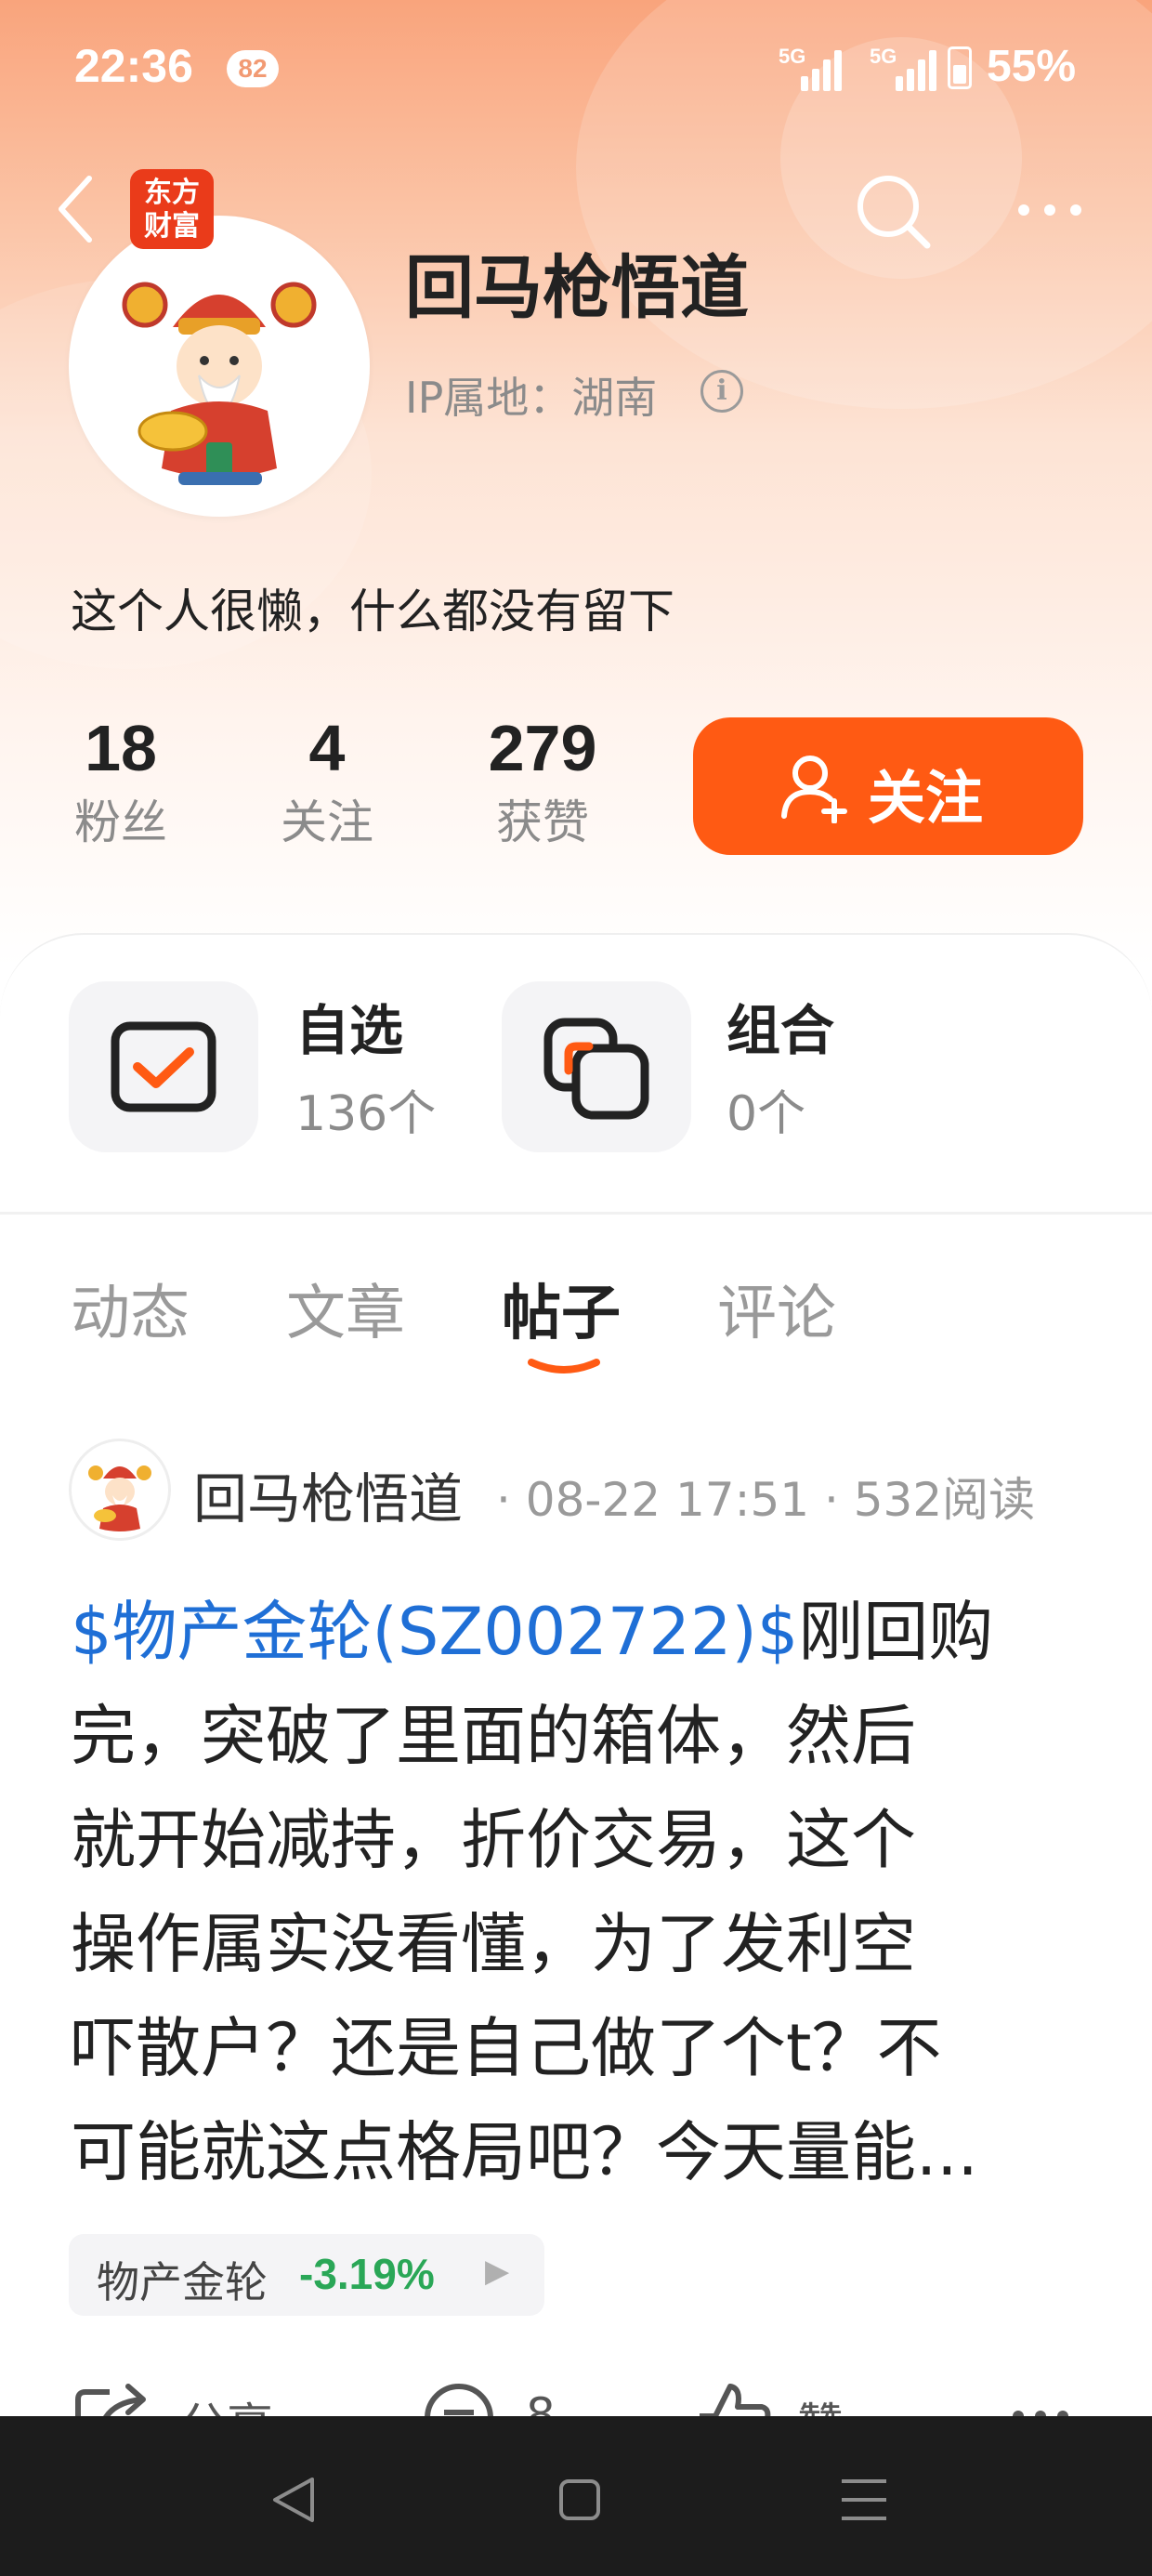 The image size is (1152, 2576). What do you see at coordinates (1045, 2397) in the screenshot?
I see `post-more-button` at bounding box center [1045, 2397].